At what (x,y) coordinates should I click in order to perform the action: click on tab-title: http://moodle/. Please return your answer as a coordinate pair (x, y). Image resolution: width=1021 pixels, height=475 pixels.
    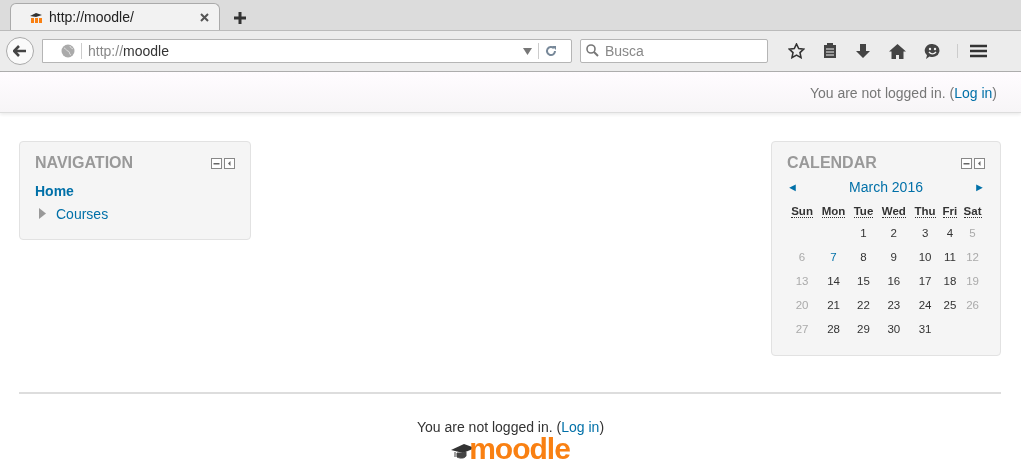
    Looking at the image, I should click on (92, 17).